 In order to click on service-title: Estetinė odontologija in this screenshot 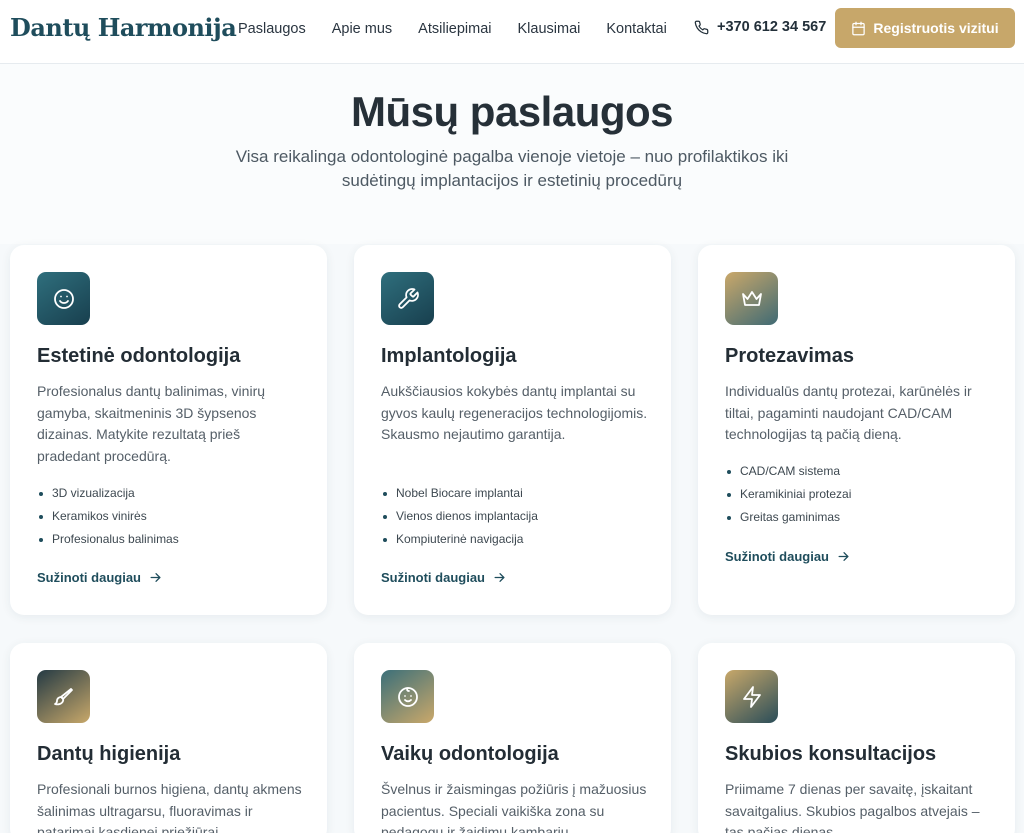, I will do `click(139, 356)`.